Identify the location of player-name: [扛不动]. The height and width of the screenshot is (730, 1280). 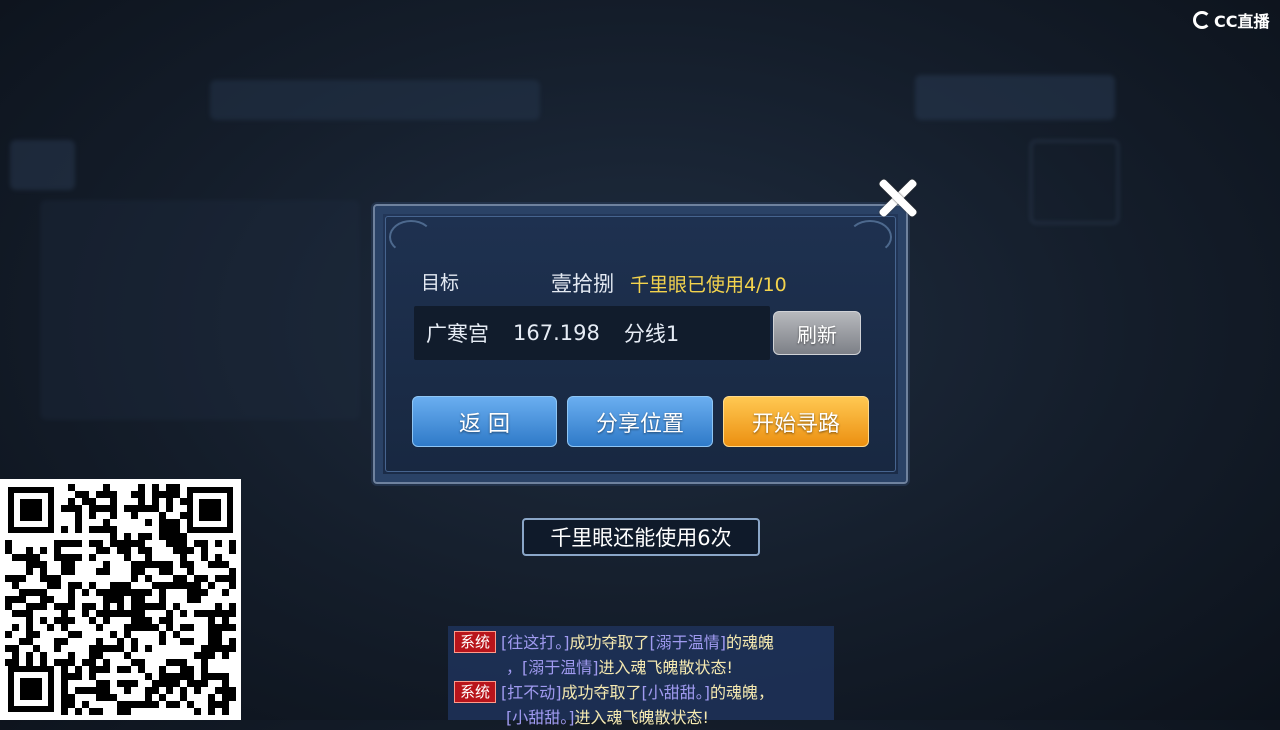
(531, 692).